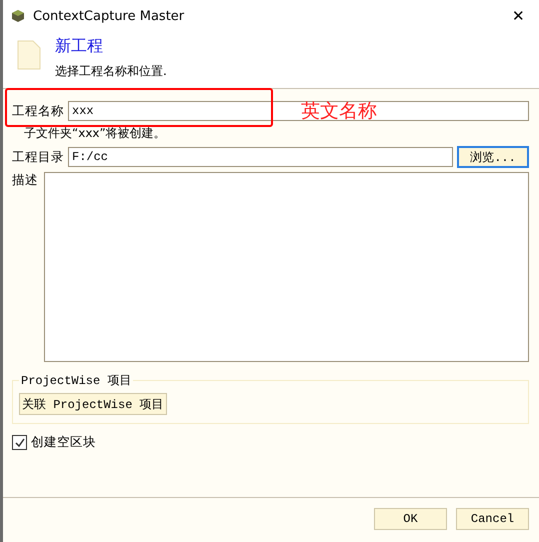 The width and height of the screenshot is (539, 542). Describe the element at coordinates (38, 111) in the screenshot. I see `field-label: 工程名称` at that location.